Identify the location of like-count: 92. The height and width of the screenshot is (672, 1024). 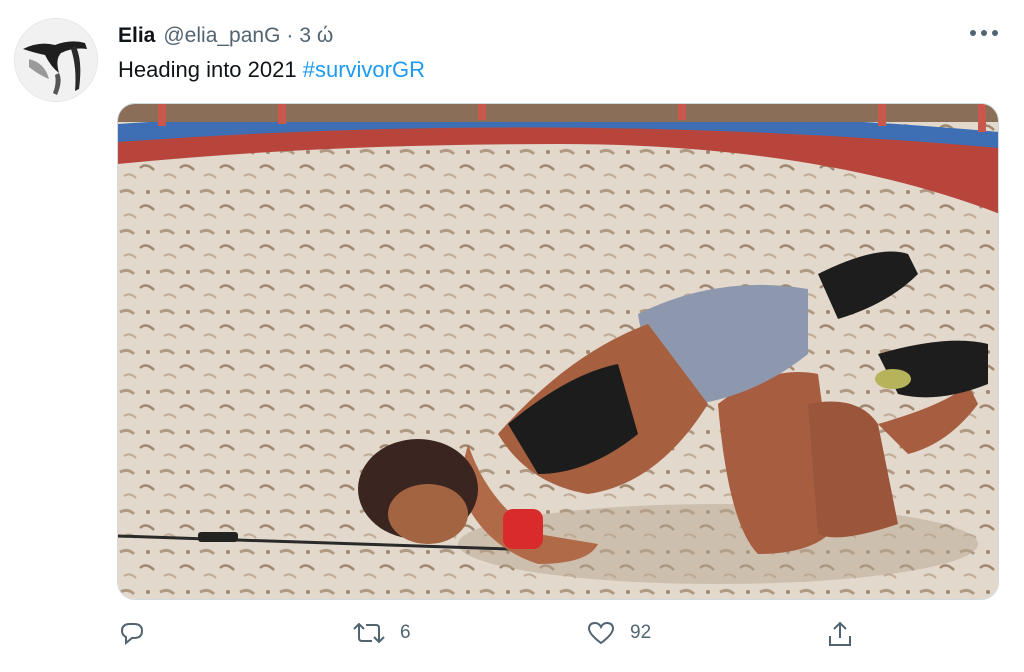
(641, 632).